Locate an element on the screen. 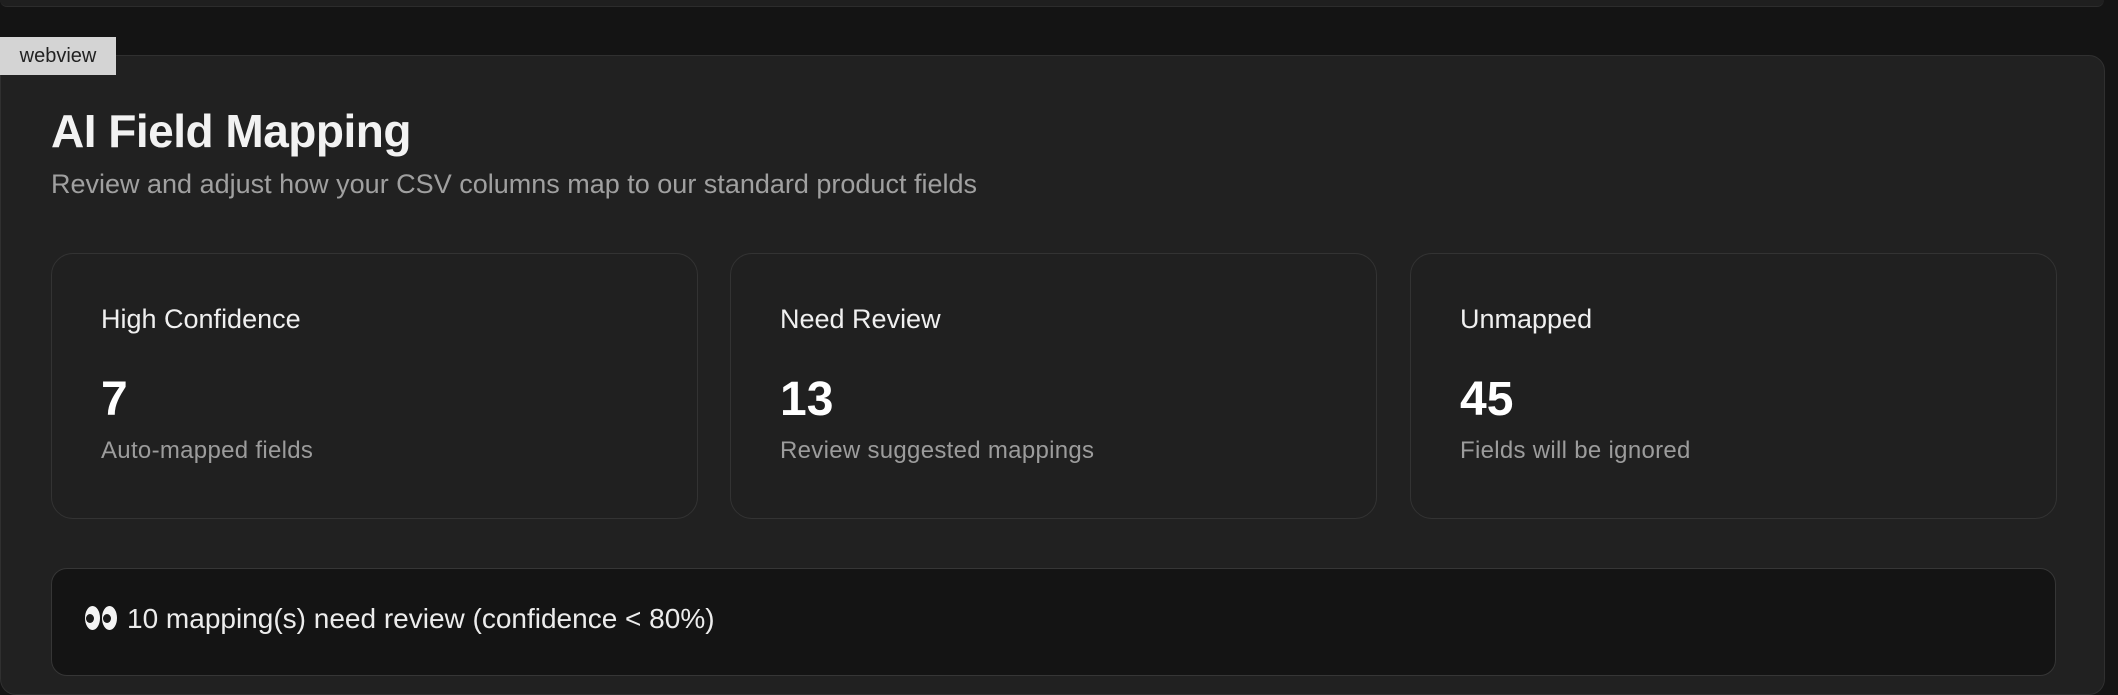 The image size is (2118, 695). stat-value: 45 is located at coordinates (1487, 399).